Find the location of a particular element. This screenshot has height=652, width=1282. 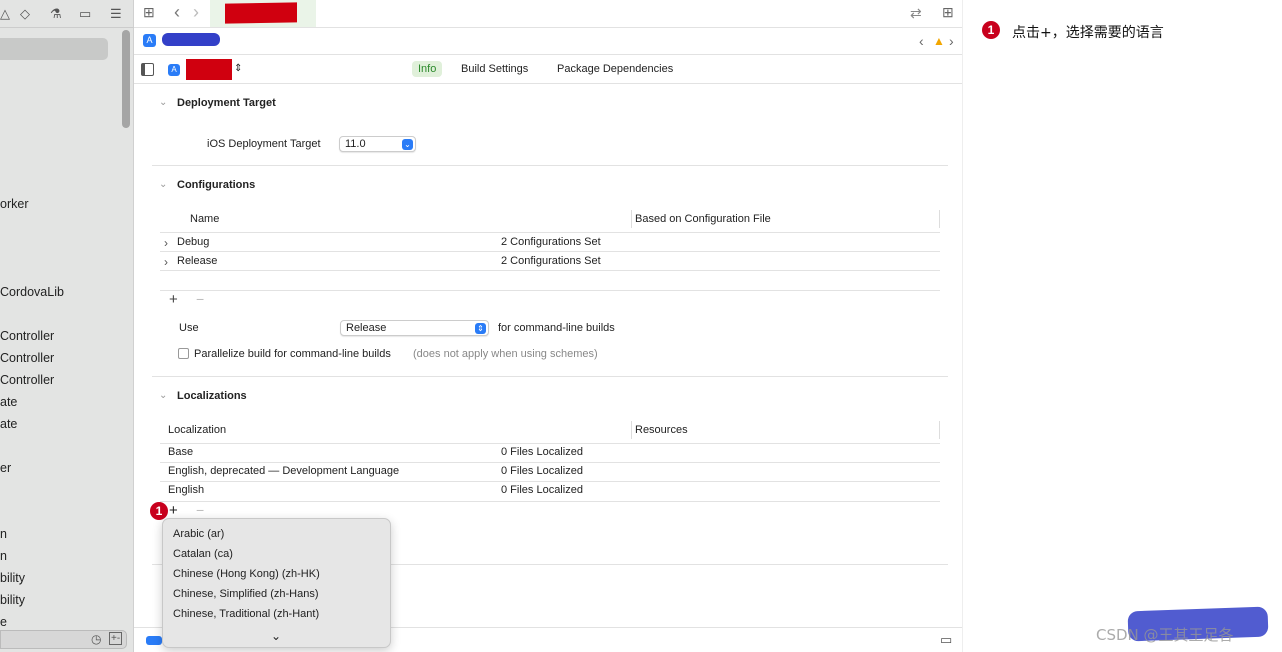

tab-build-settings: Build Settings is located at coordinates (494, 69).